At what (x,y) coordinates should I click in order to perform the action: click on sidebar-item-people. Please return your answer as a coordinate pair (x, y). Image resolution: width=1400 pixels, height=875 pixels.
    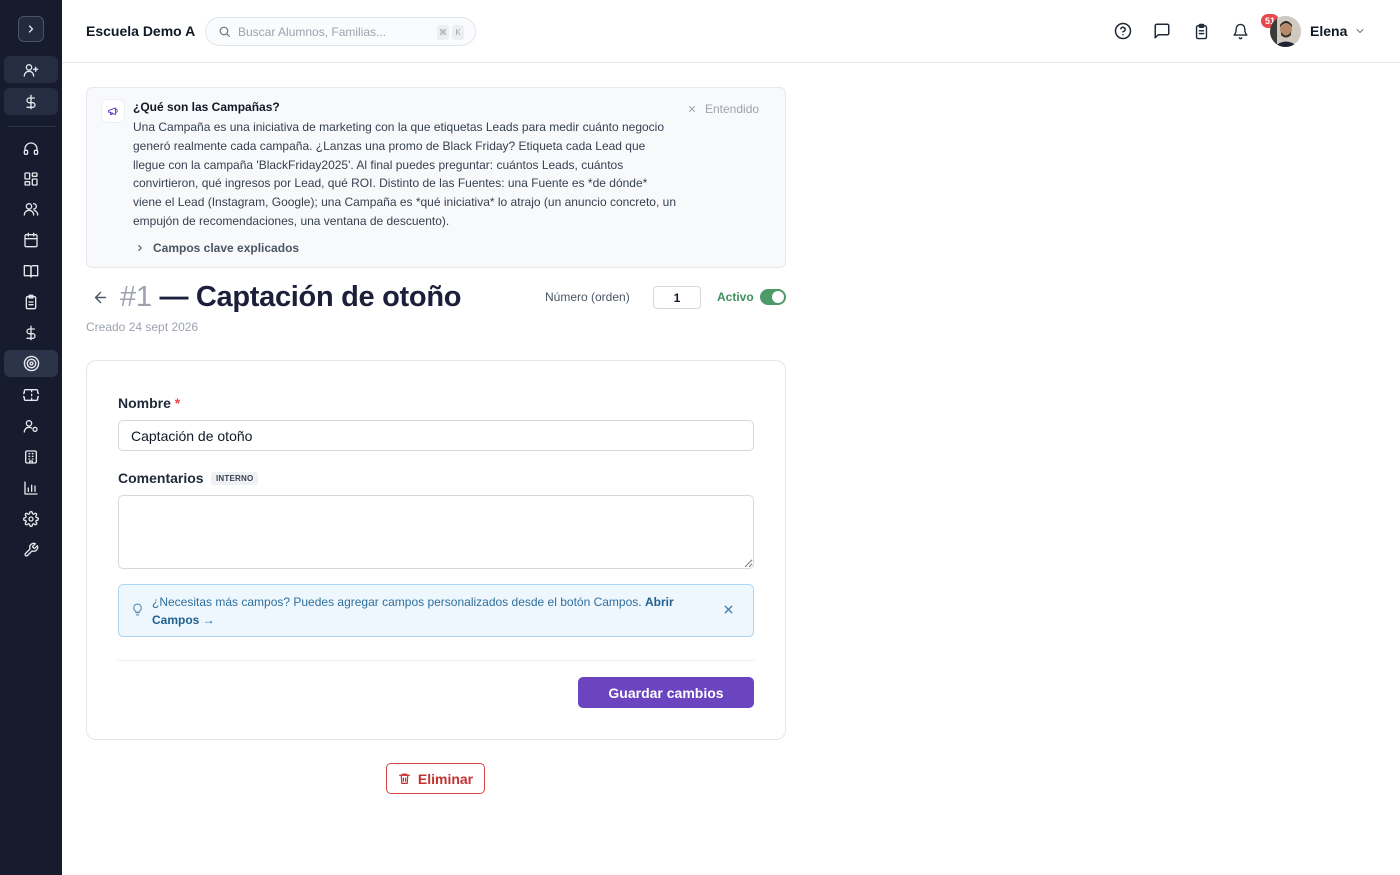
    Looking at the image, I should click on (31, 208).